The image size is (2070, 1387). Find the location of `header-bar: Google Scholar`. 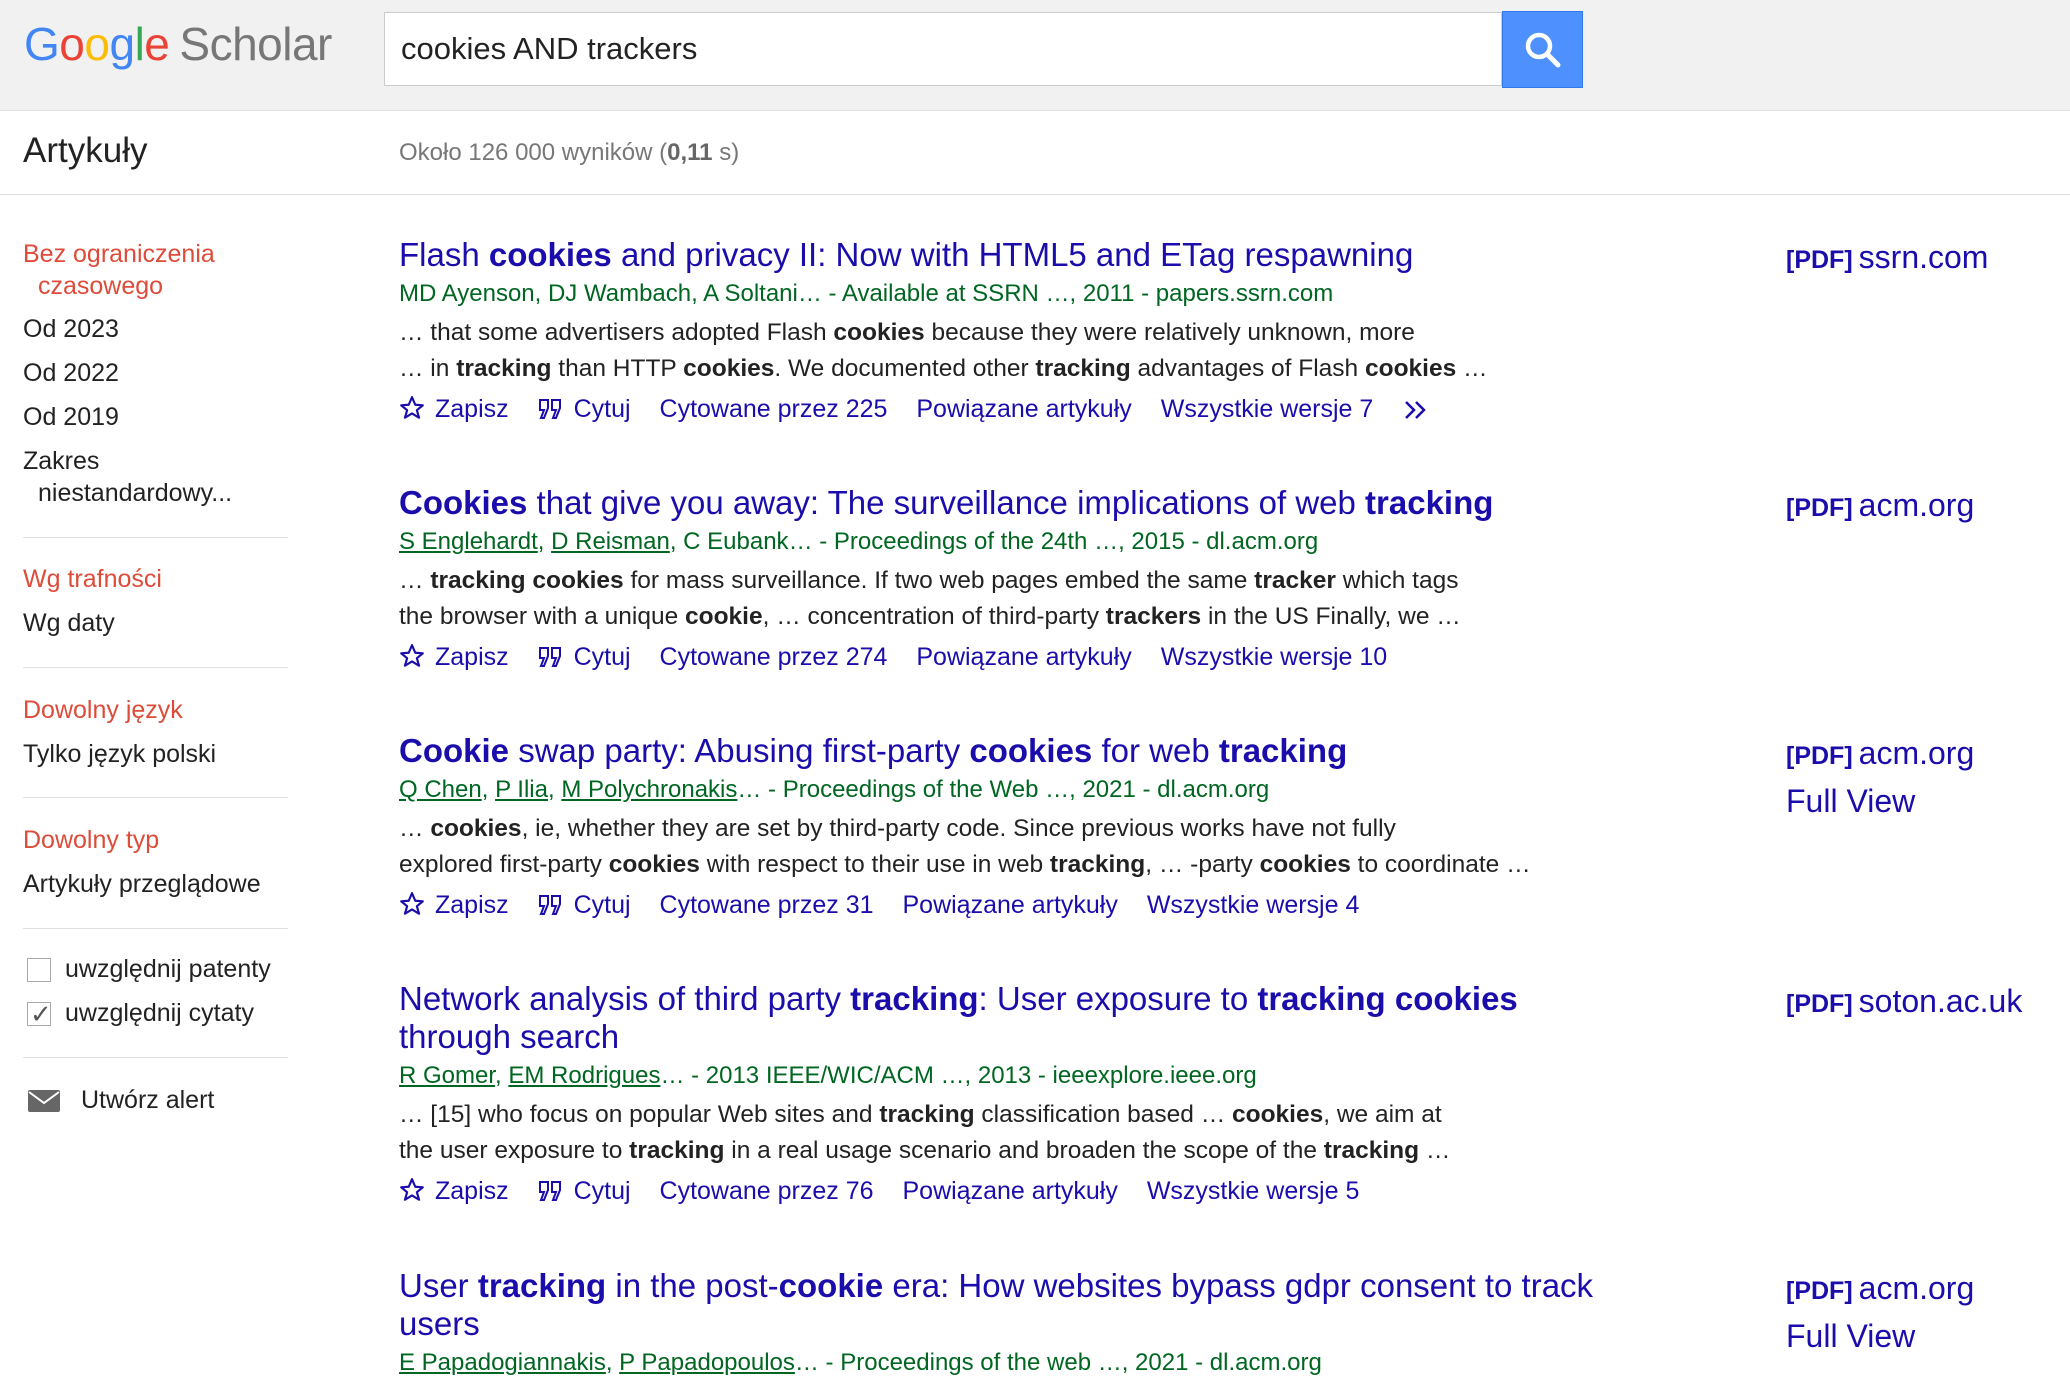

header-bar: Google Scholar is located at coordinates (1035, 55).